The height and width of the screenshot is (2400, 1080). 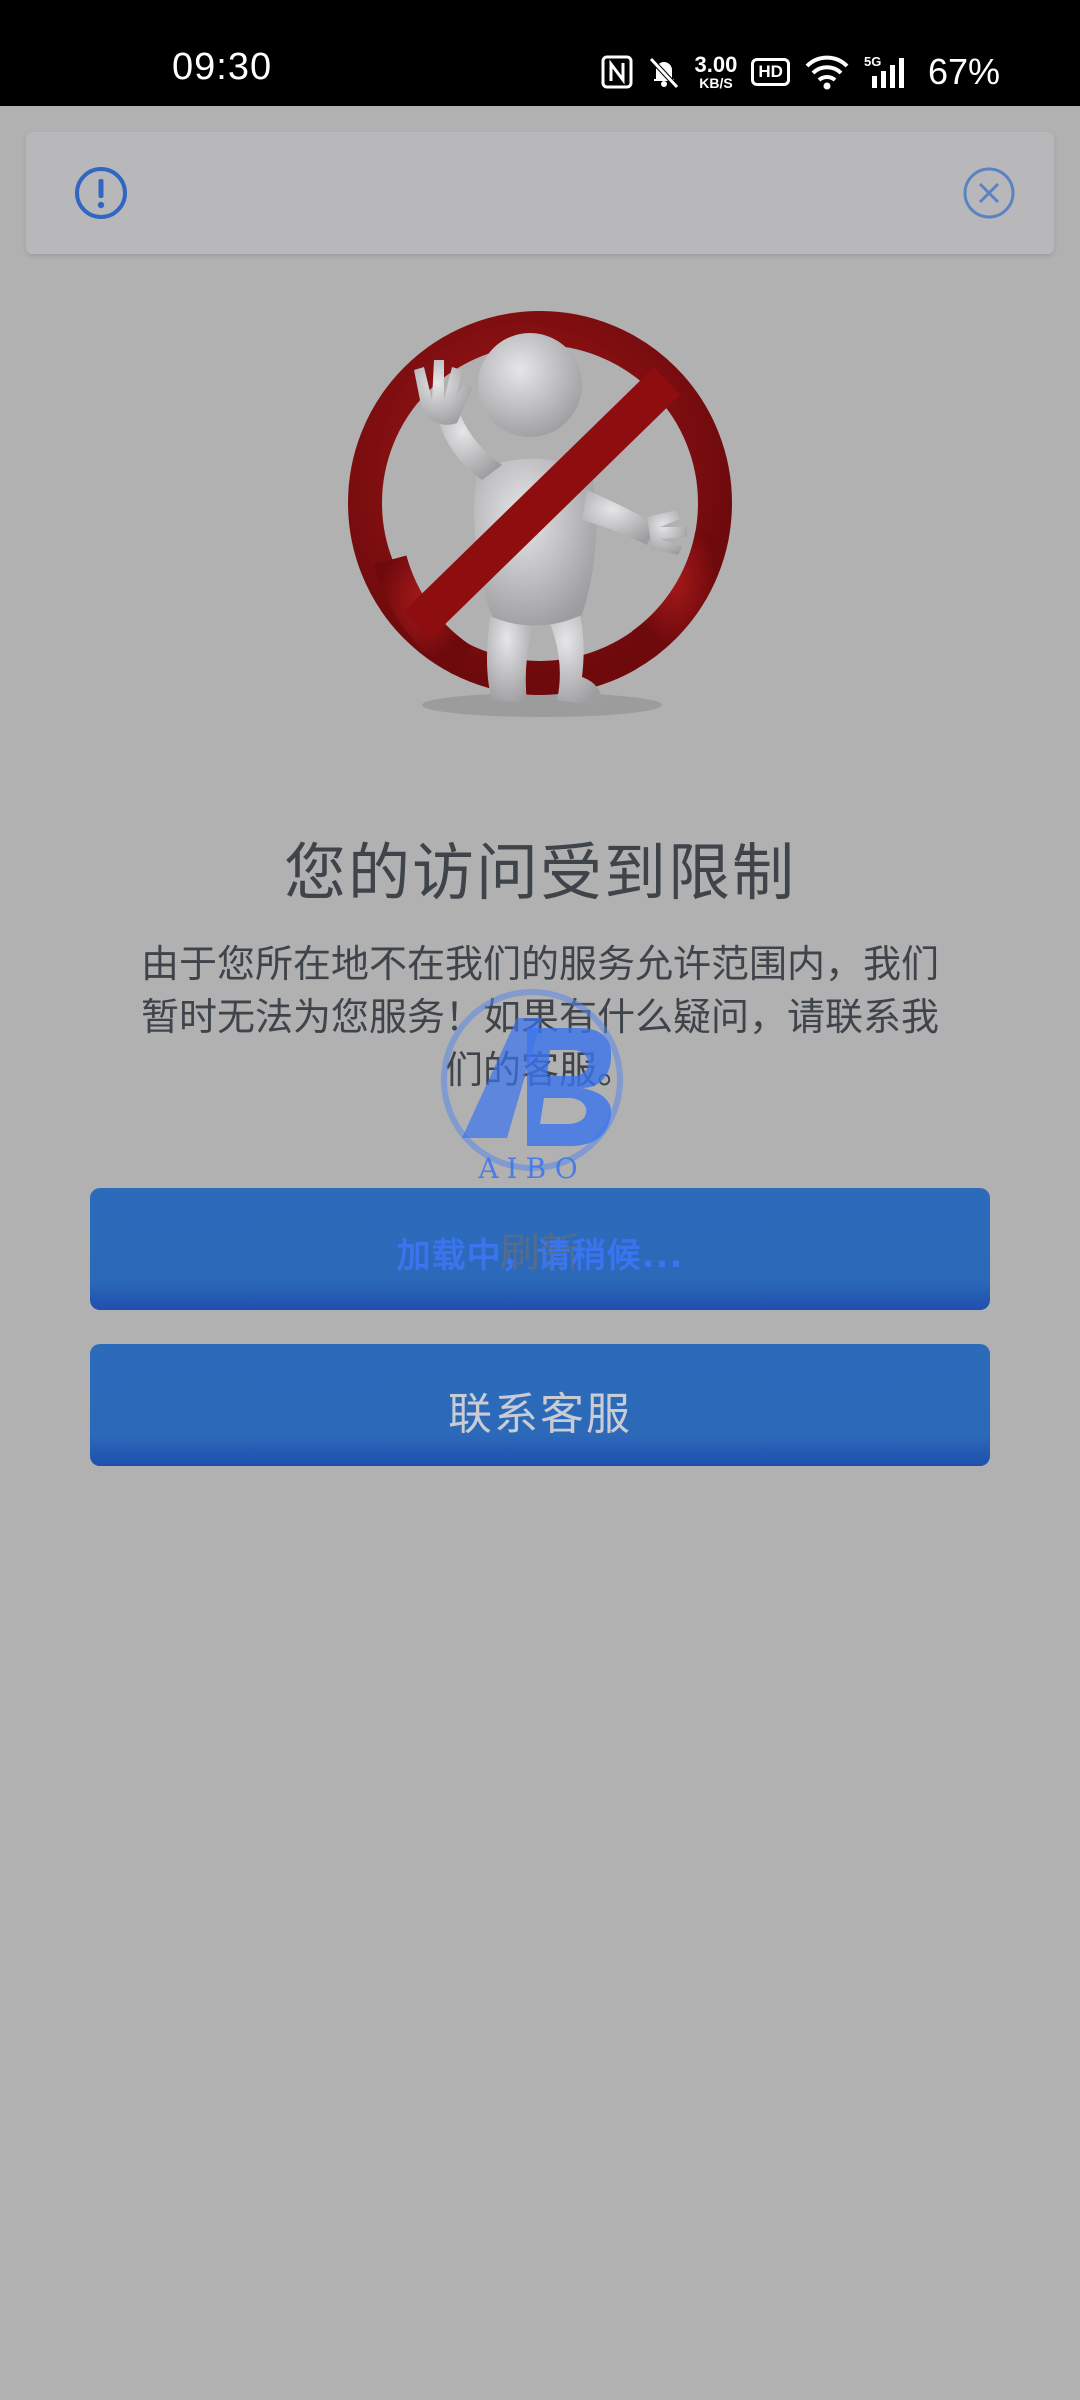 What do you see at coordinates (101, 195) in the screenshot?
I see `info-icon` at bounding box center [101, 195].